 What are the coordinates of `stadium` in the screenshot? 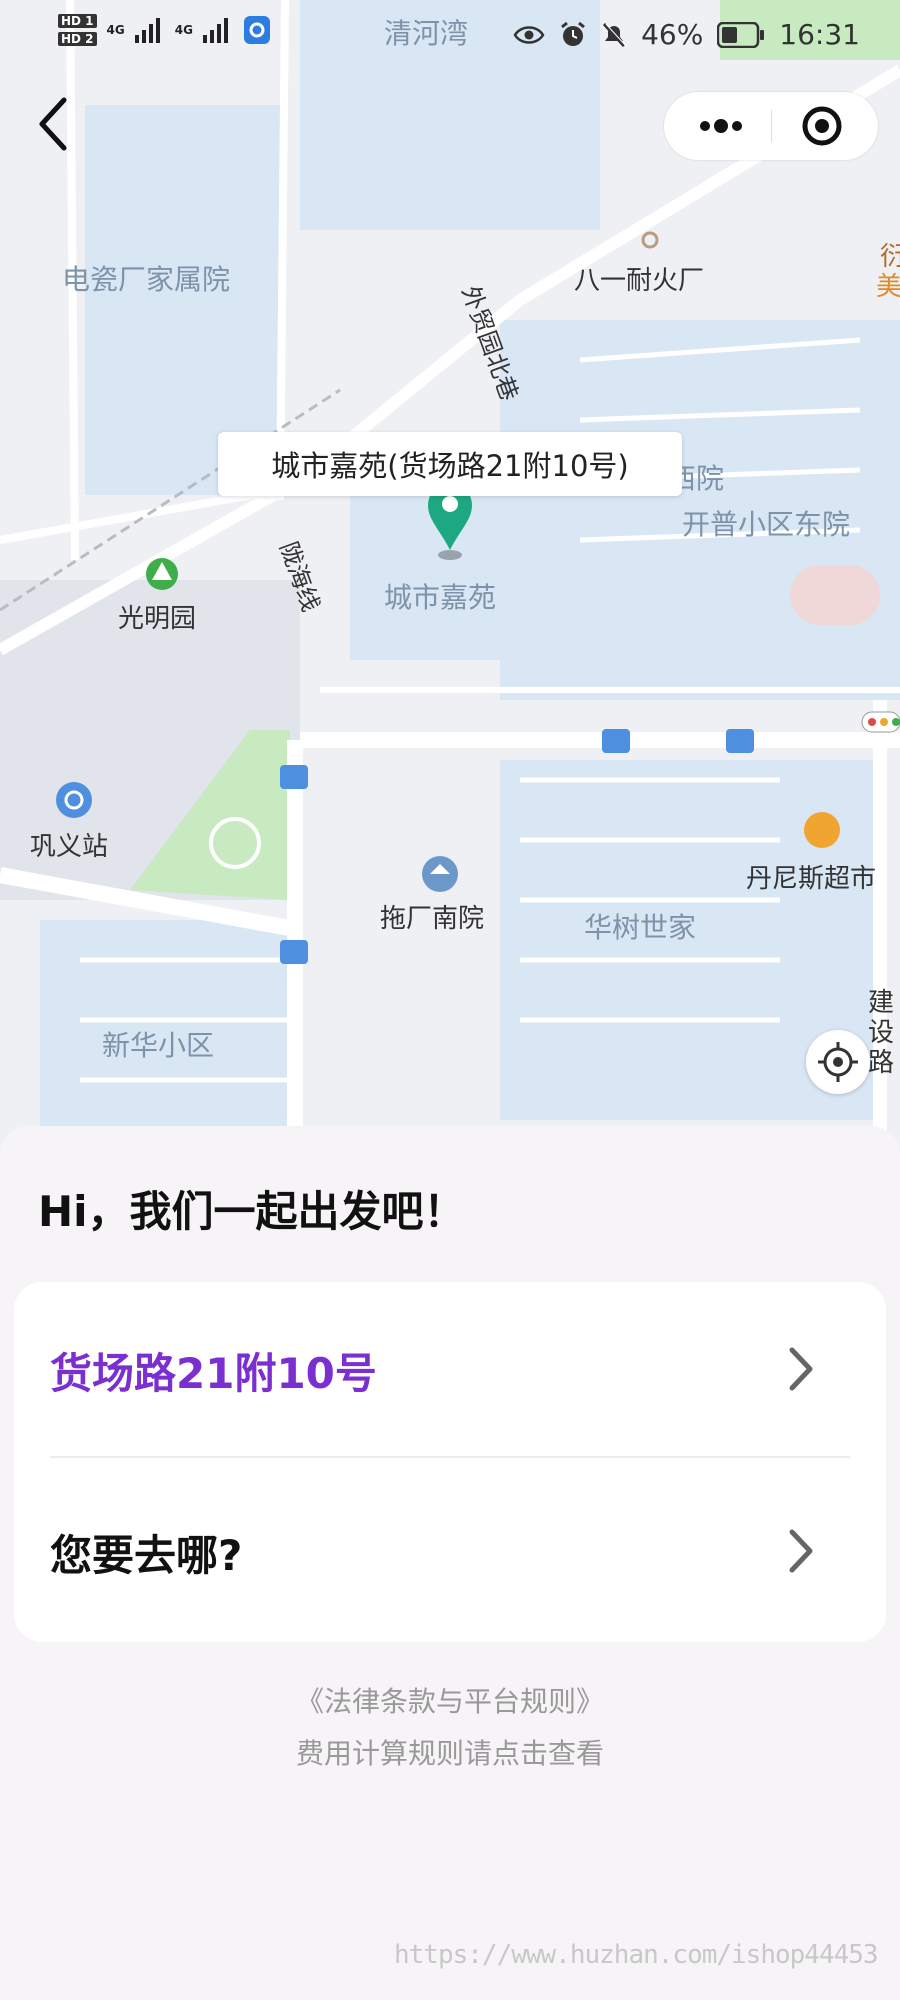 It's located at (835, 595).